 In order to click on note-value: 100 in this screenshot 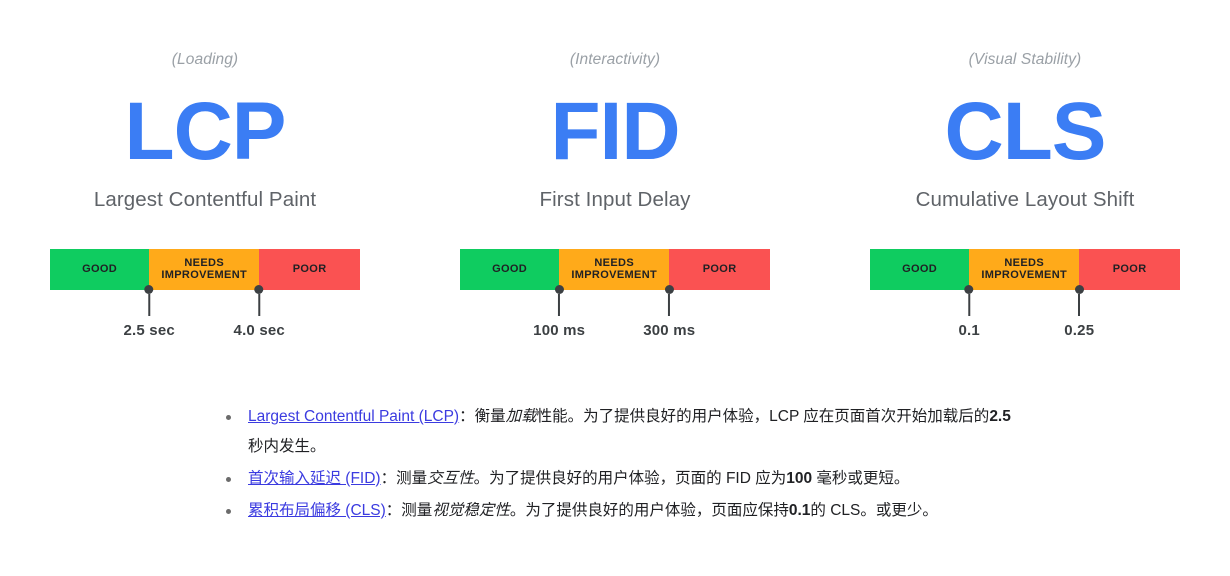, I will do `click(799, 478)`.